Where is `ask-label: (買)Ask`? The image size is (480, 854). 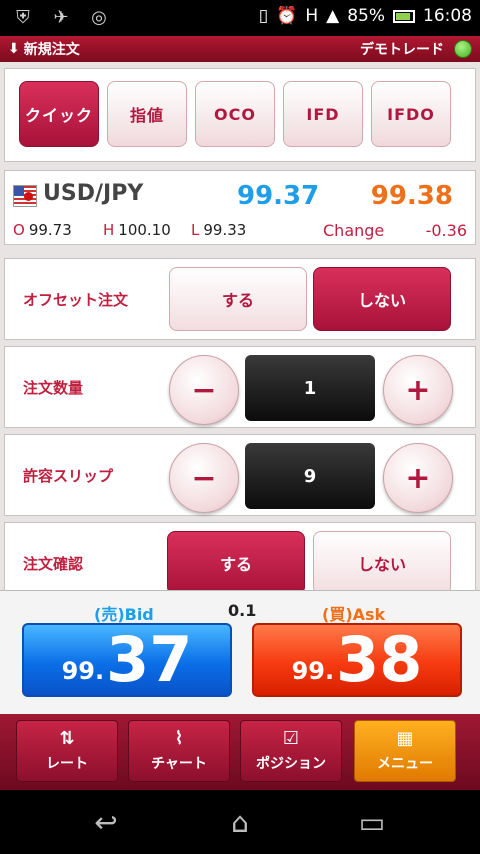
ask-label: (買)Ask is located at coordinates (354, 614).